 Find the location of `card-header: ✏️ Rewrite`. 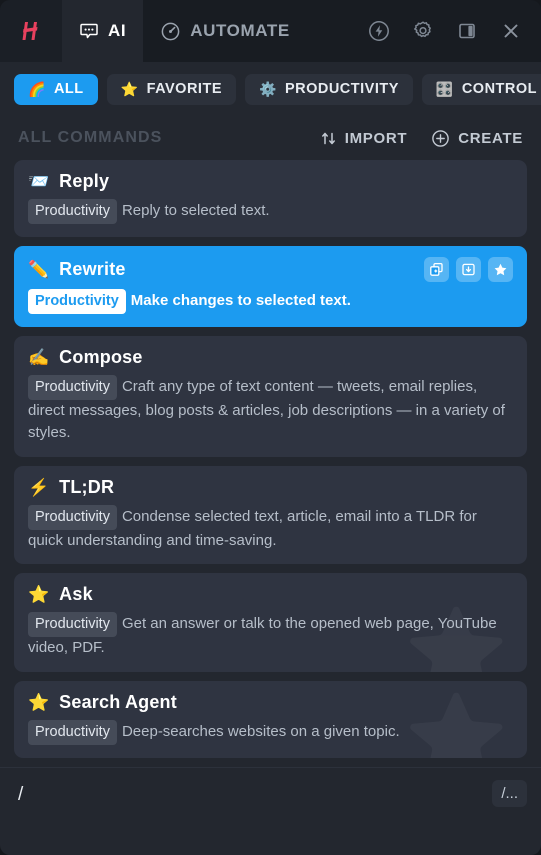

card-header: ✏️ Rewrite is located at coordinates (270, 270).